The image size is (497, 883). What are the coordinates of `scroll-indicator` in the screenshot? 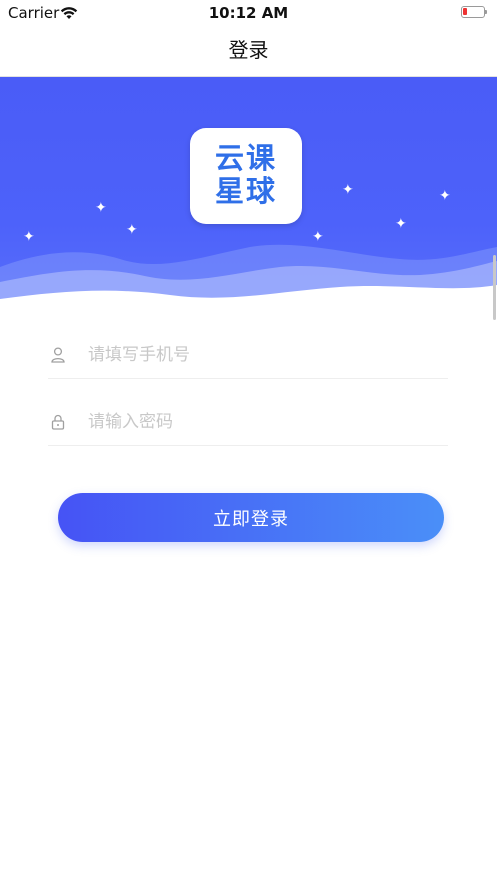 It's located at (494, 287).